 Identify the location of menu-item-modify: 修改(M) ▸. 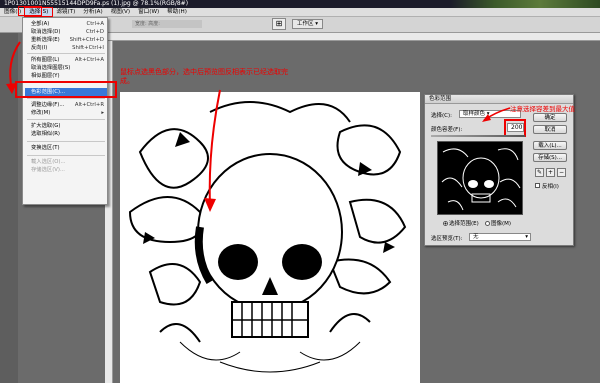
(66, 113).